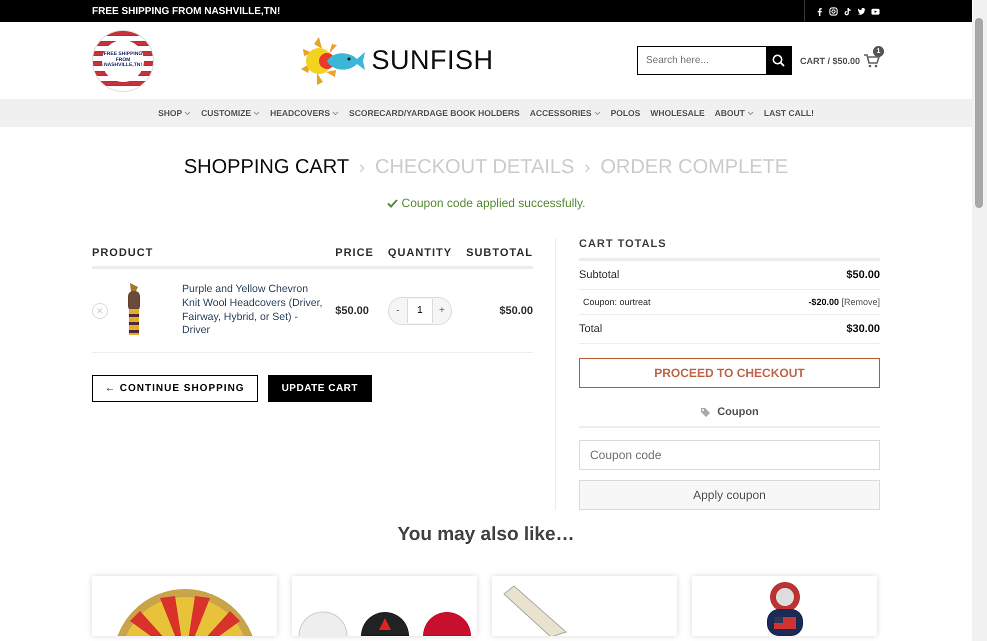 This screenshot has width=987, height=641. What do you see at coordinates (819, 11) in the screenshot?
I see `facebook-icon` at bounding box center [819, 11].